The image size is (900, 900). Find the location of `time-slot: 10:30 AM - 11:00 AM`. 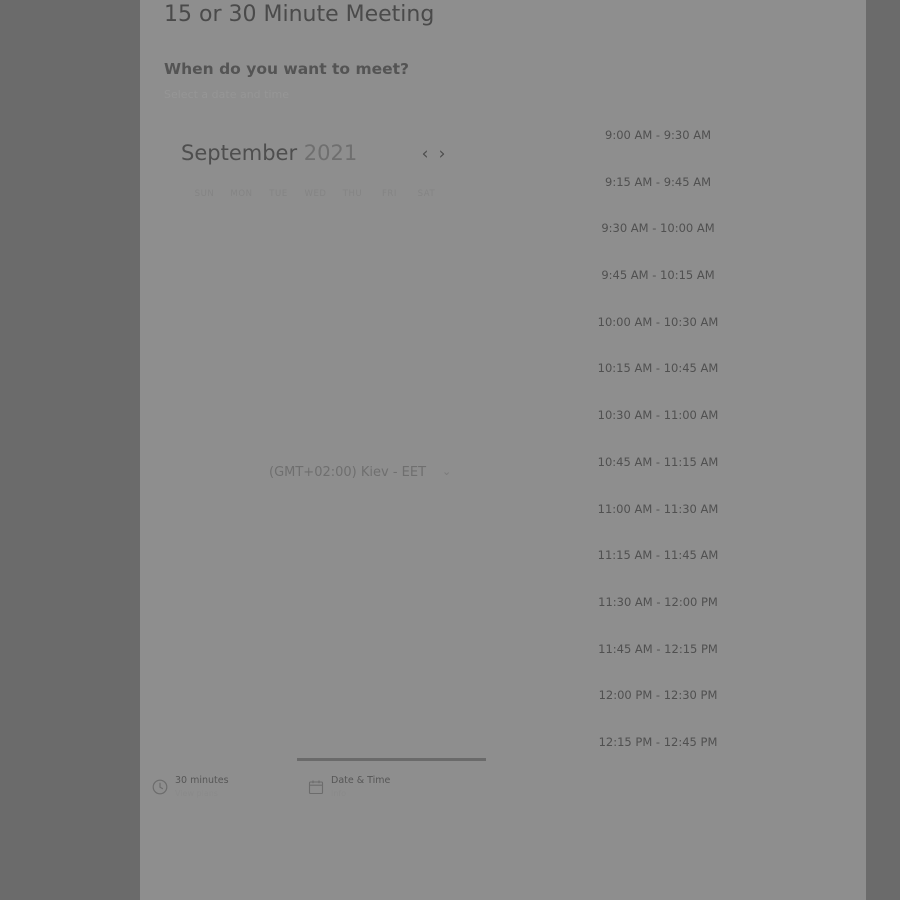

time-slot: 10:30 AM - 11:00 AM is located at coordinates (658, 427).